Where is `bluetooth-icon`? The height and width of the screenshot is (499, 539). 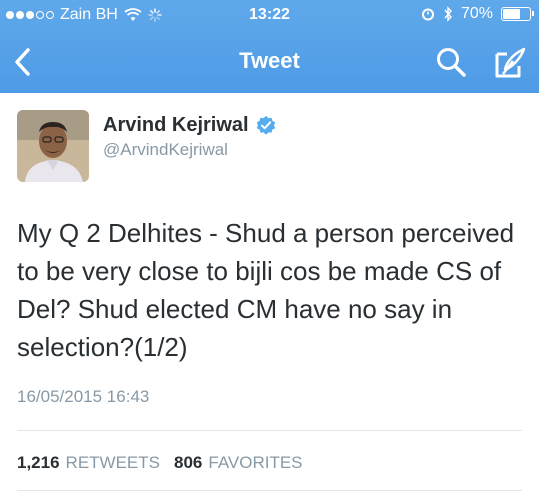
bluetooth-icon is located at coordinates (448, 14).